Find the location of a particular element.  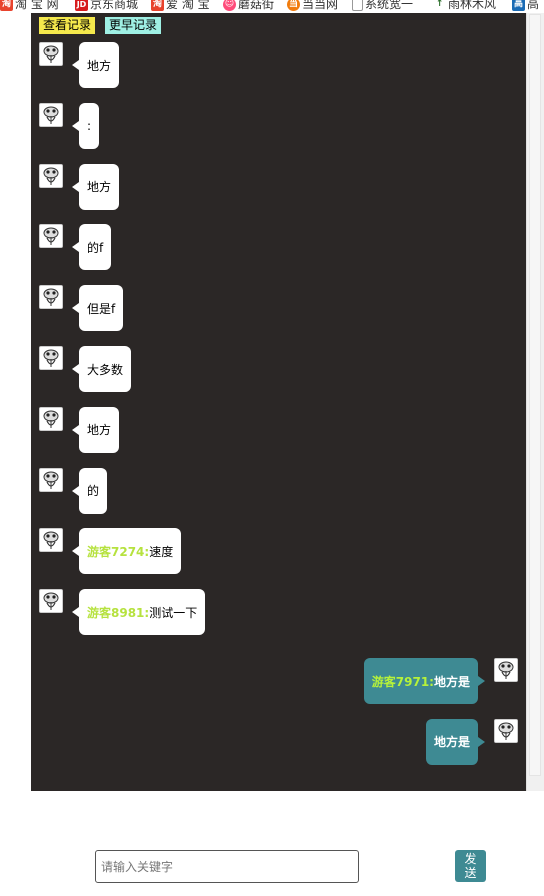

message-bubble: 游客7274: 速度 is located at coordinates (126, 551).